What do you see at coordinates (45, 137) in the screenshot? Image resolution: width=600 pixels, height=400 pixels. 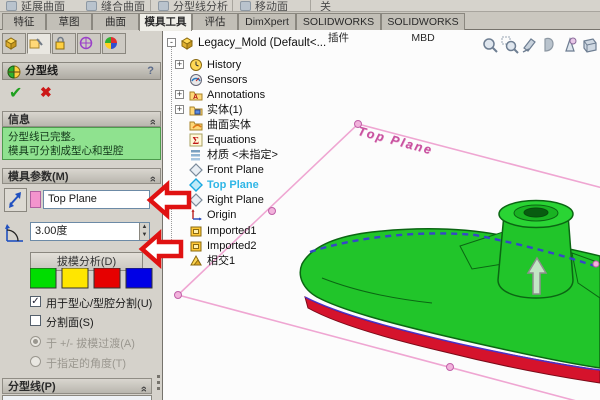 I see `info-line: 分型线已完整。` at bounding box center [45, 137].